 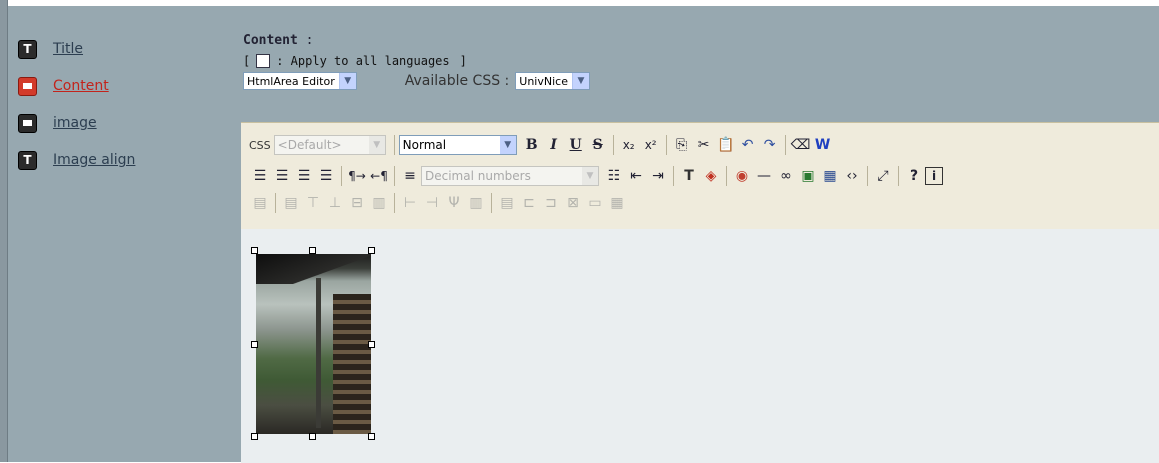 I want to click on sidebar-item-image-align: T Image align, so click(x=118, y=160).